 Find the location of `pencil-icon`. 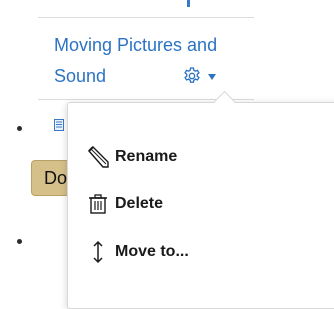

pencil-icon is located at coordinates (98, 157).